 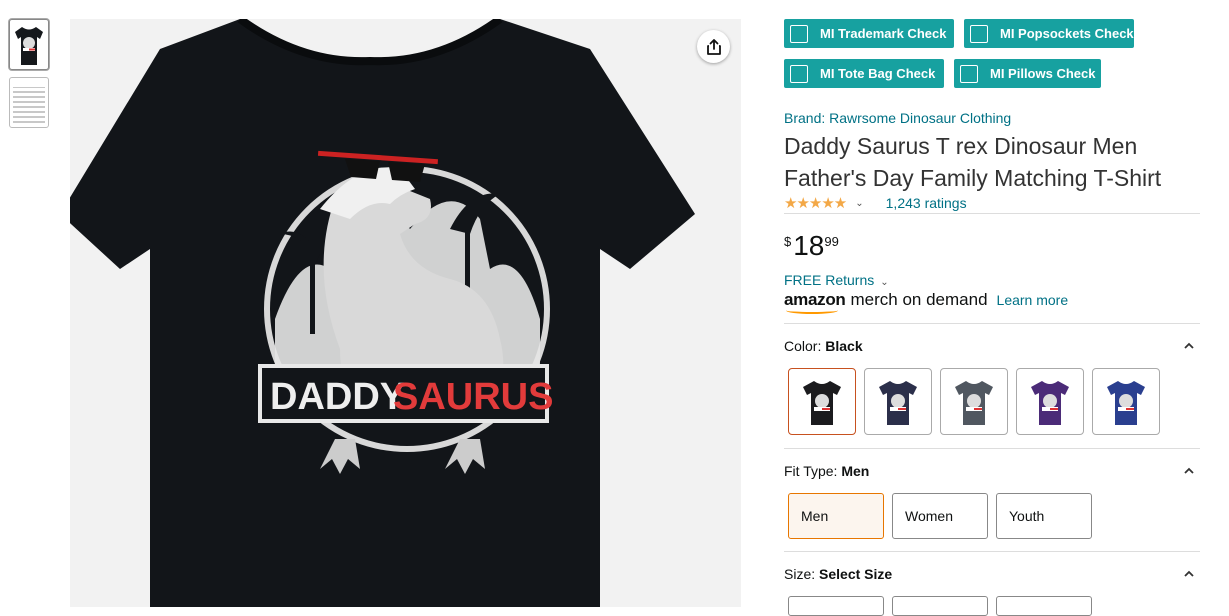 I want to click on mi-pillows-check-button: MI Pillows Check, so click(x=1027, y=73).